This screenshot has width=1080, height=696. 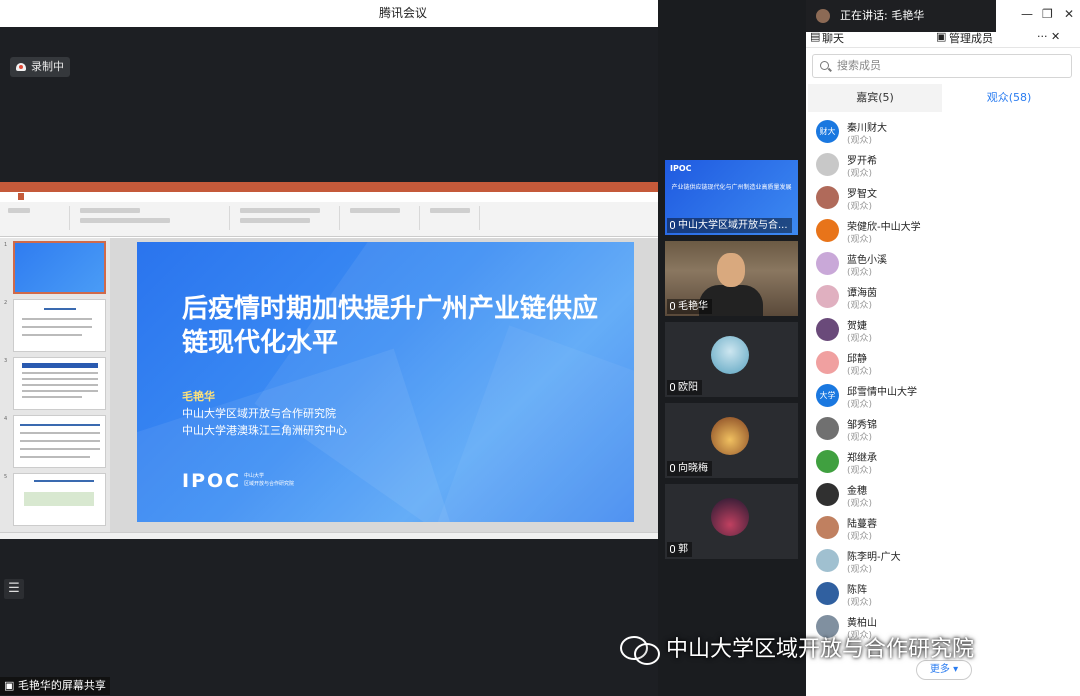 What do you see at coordinates (827, 131) in the screenshot?
I see `avatar: 财大` at bounding box center [827, 131].